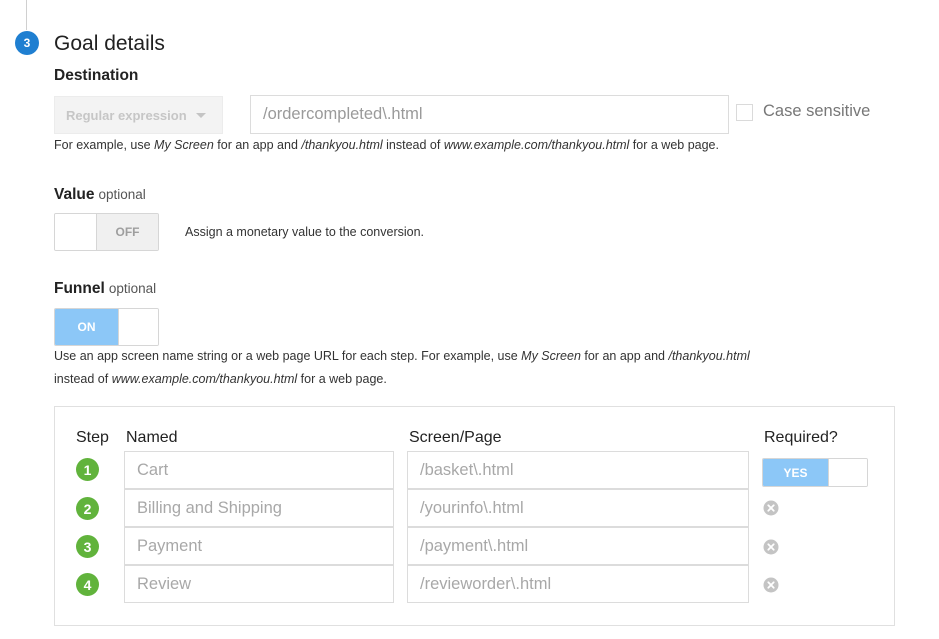 This screenshot has width=939, height=639. I want to click on destination-label: Destination, so click(96, 75).